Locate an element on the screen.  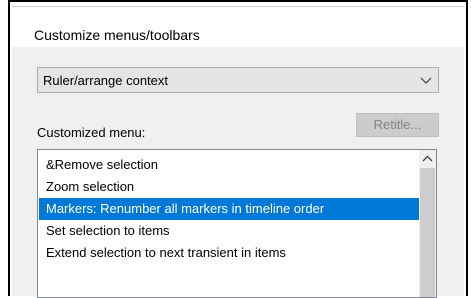
vertical-scrollbar is located at coordinates (427, 223).